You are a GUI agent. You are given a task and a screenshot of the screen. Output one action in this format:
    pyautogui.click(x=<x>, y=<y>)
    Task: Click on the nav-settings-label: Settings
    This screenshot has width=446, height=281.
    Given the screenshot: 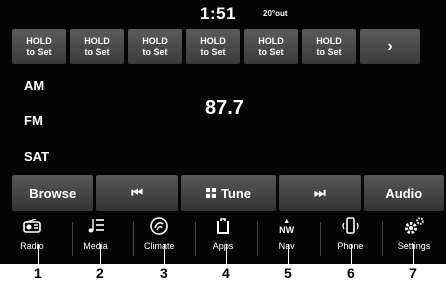 What is the action you would take?
    pyautogui.click(x=414, y=246)
    